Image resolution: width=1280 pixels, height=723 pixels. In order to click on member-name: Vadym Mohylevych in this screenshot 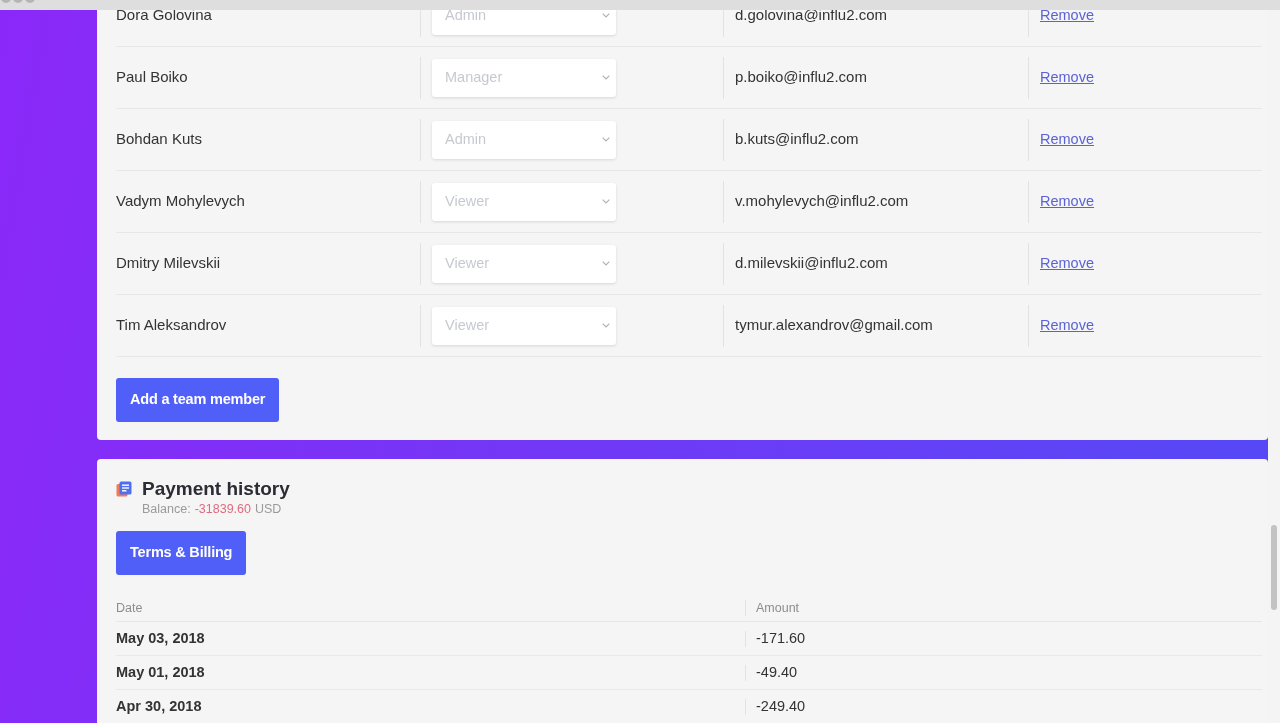, I will do `click(181, 201)`.